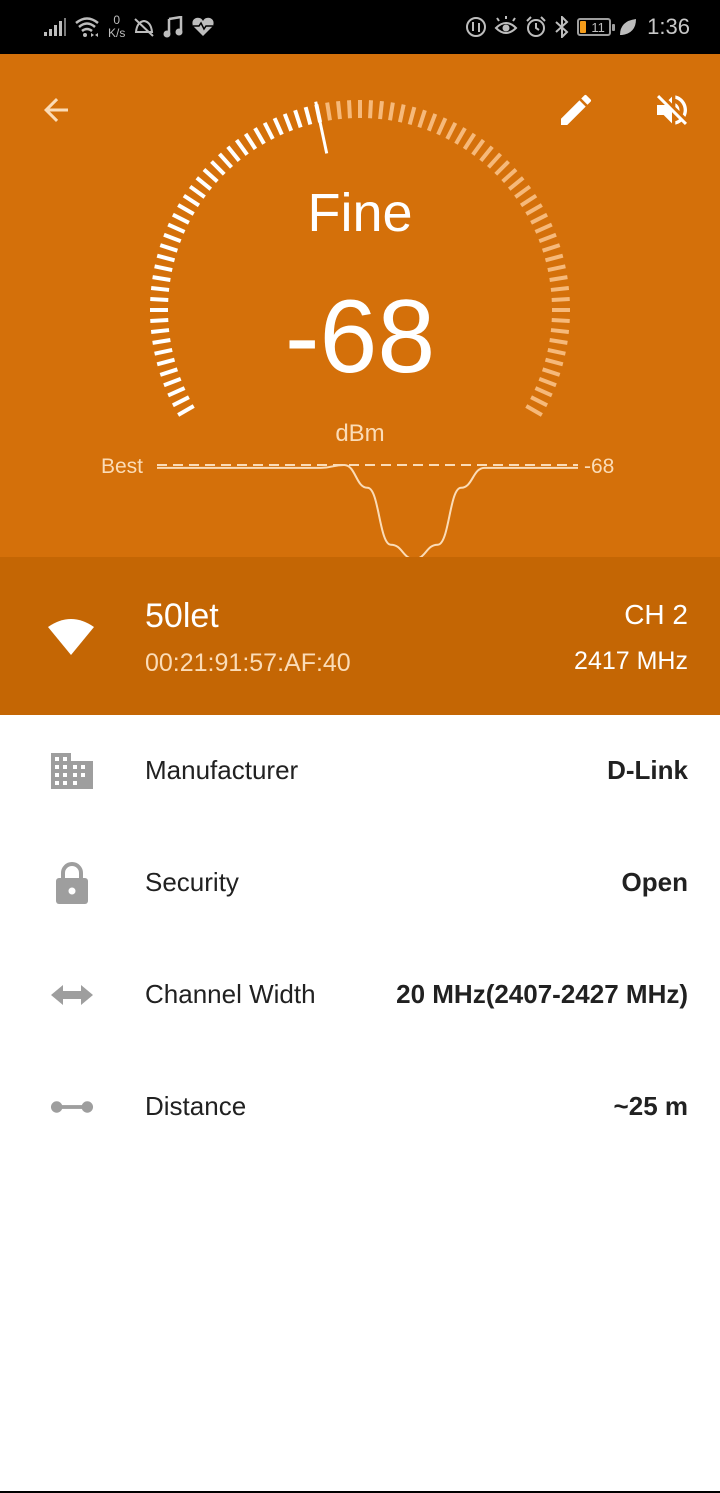 This screenshot has width=720, height=1493. I want to click on signal-unit: dBm, so click(360, 433).